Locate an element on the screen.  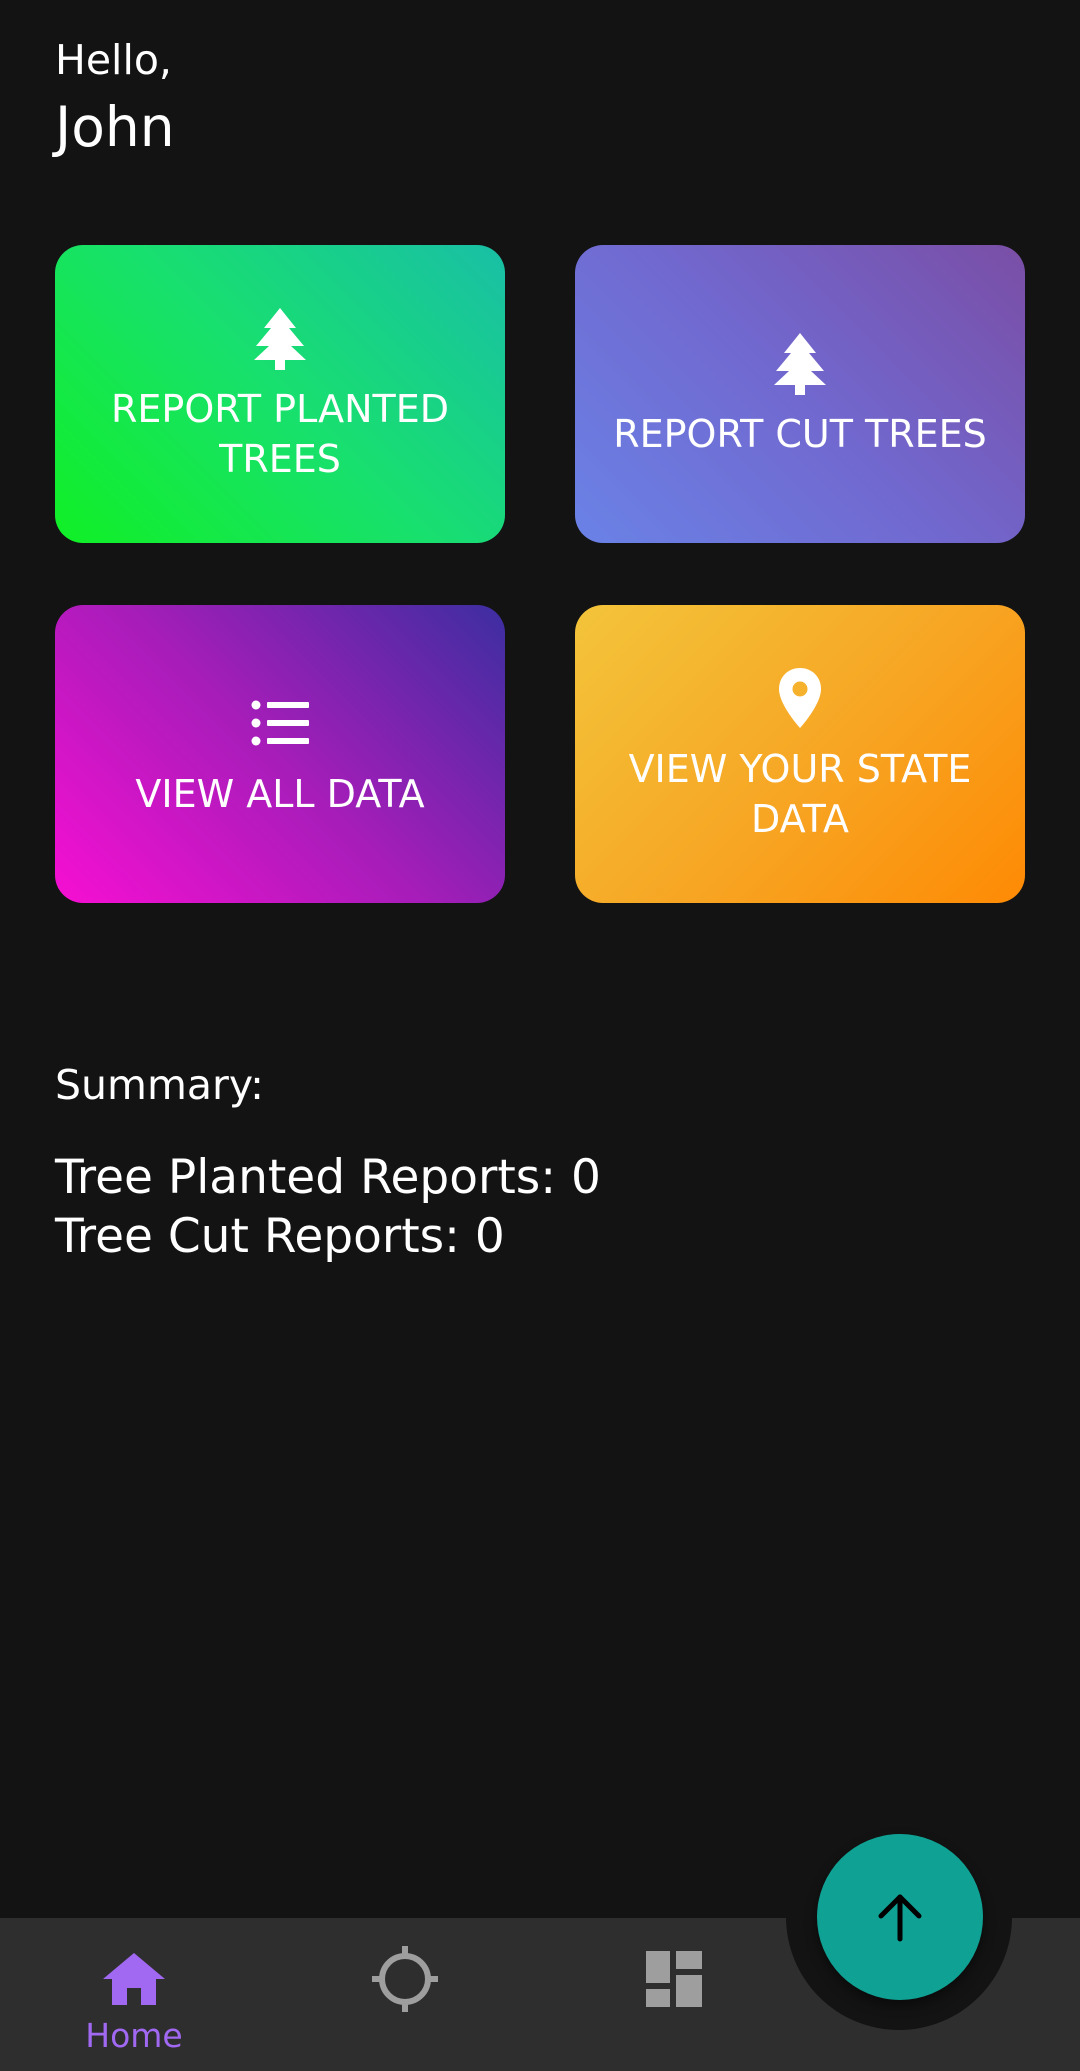
list-icon is located at coordinates (280, 723).